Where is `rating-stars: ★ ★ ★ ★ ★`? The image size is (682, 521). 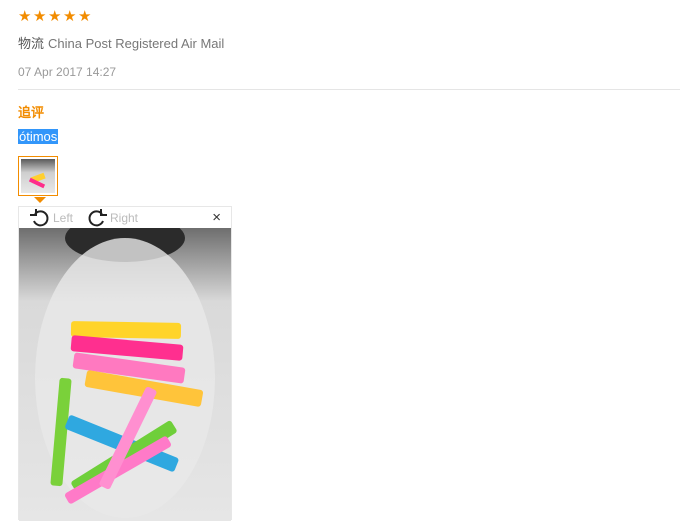
rating-stars: ★ ★ ★ ★ ★ is located at coordinates (55, 16).